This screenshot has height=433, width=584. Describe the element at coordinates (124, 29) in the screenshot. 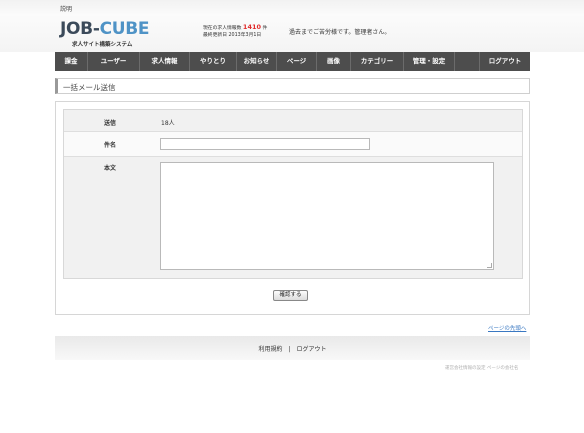

I see `logo-accent: CUBE` at that location.